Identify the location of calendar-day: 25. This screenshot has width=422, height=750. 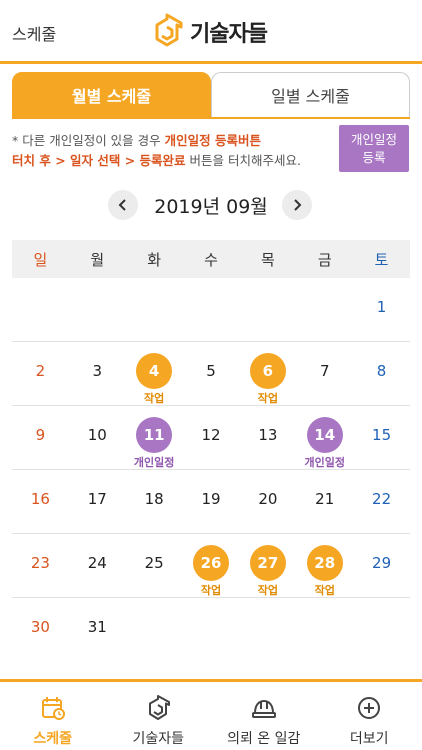
(154, 565).